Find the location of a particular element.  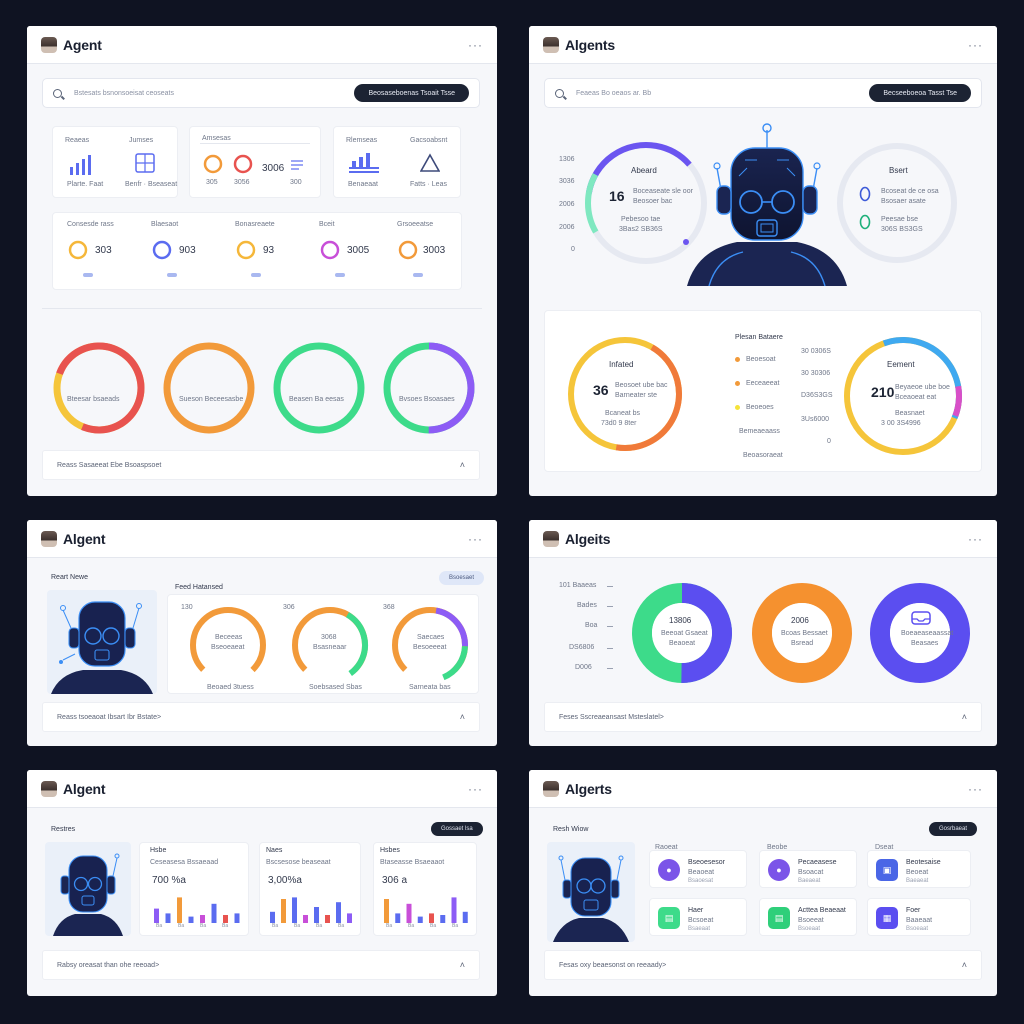

list-item: ▣ Beotesaise Beoeat Baeaeat is located at coordinates (919, 869).